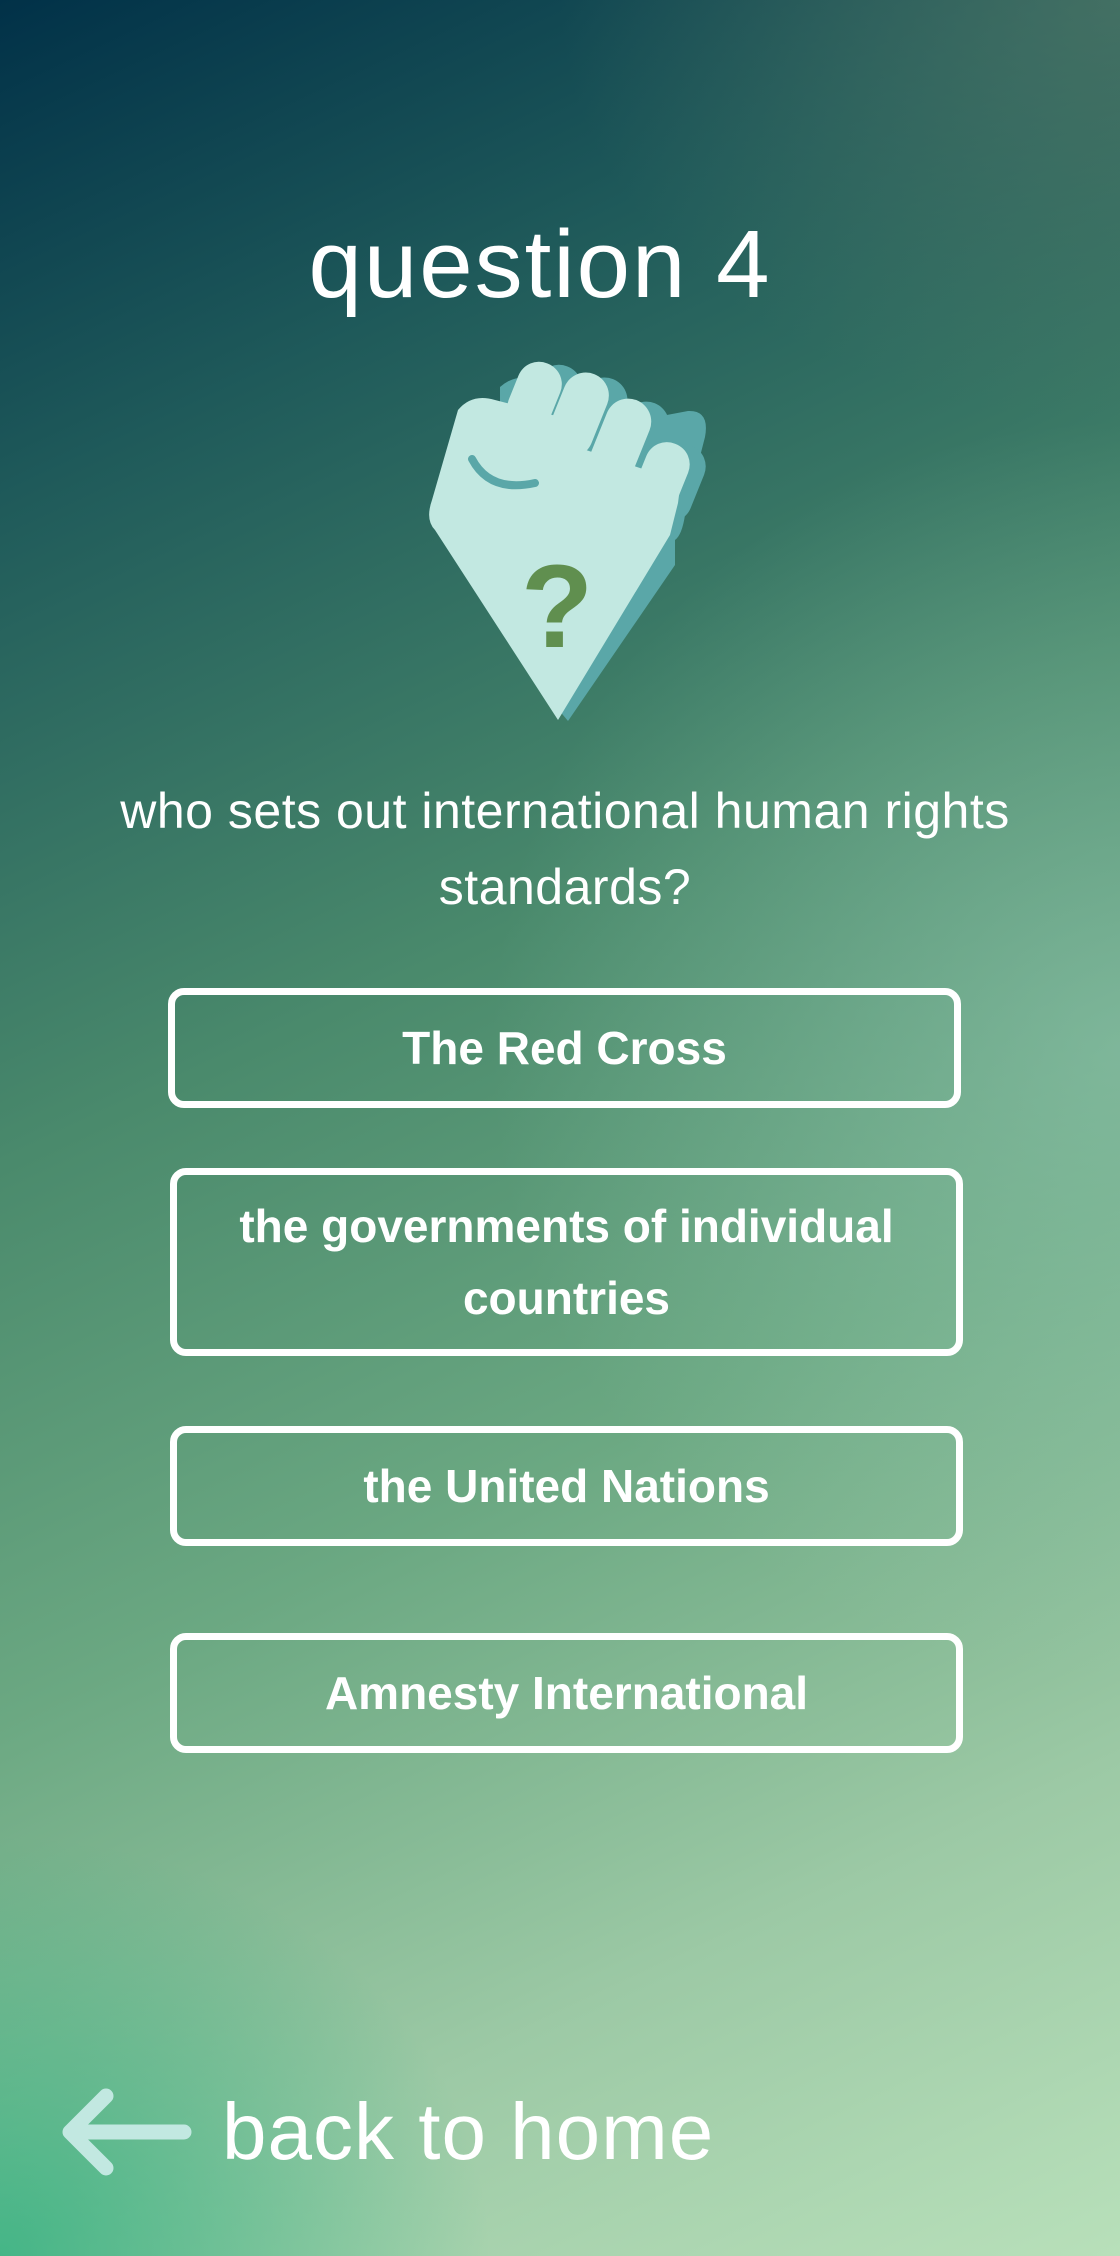  What do you see at coordinates (540, 264) in the screenshot?
I see `page-title: question 4` at bounding box center [540, 264].